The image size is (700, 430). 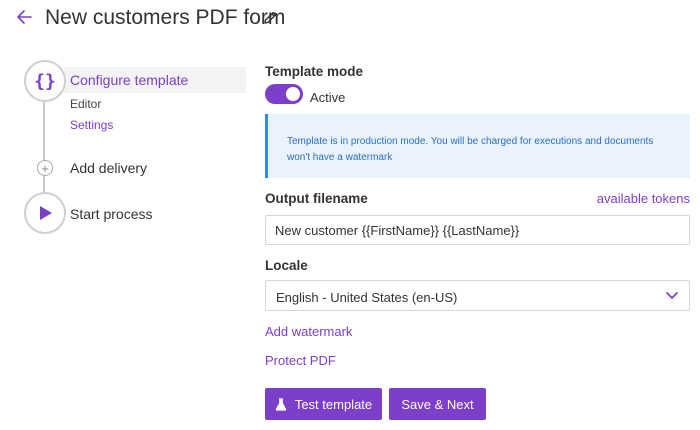 What do you see at coordinates (333, 404) in the screenshot?
I see `test-template-label: Test template` at bounding box center [333, 404].